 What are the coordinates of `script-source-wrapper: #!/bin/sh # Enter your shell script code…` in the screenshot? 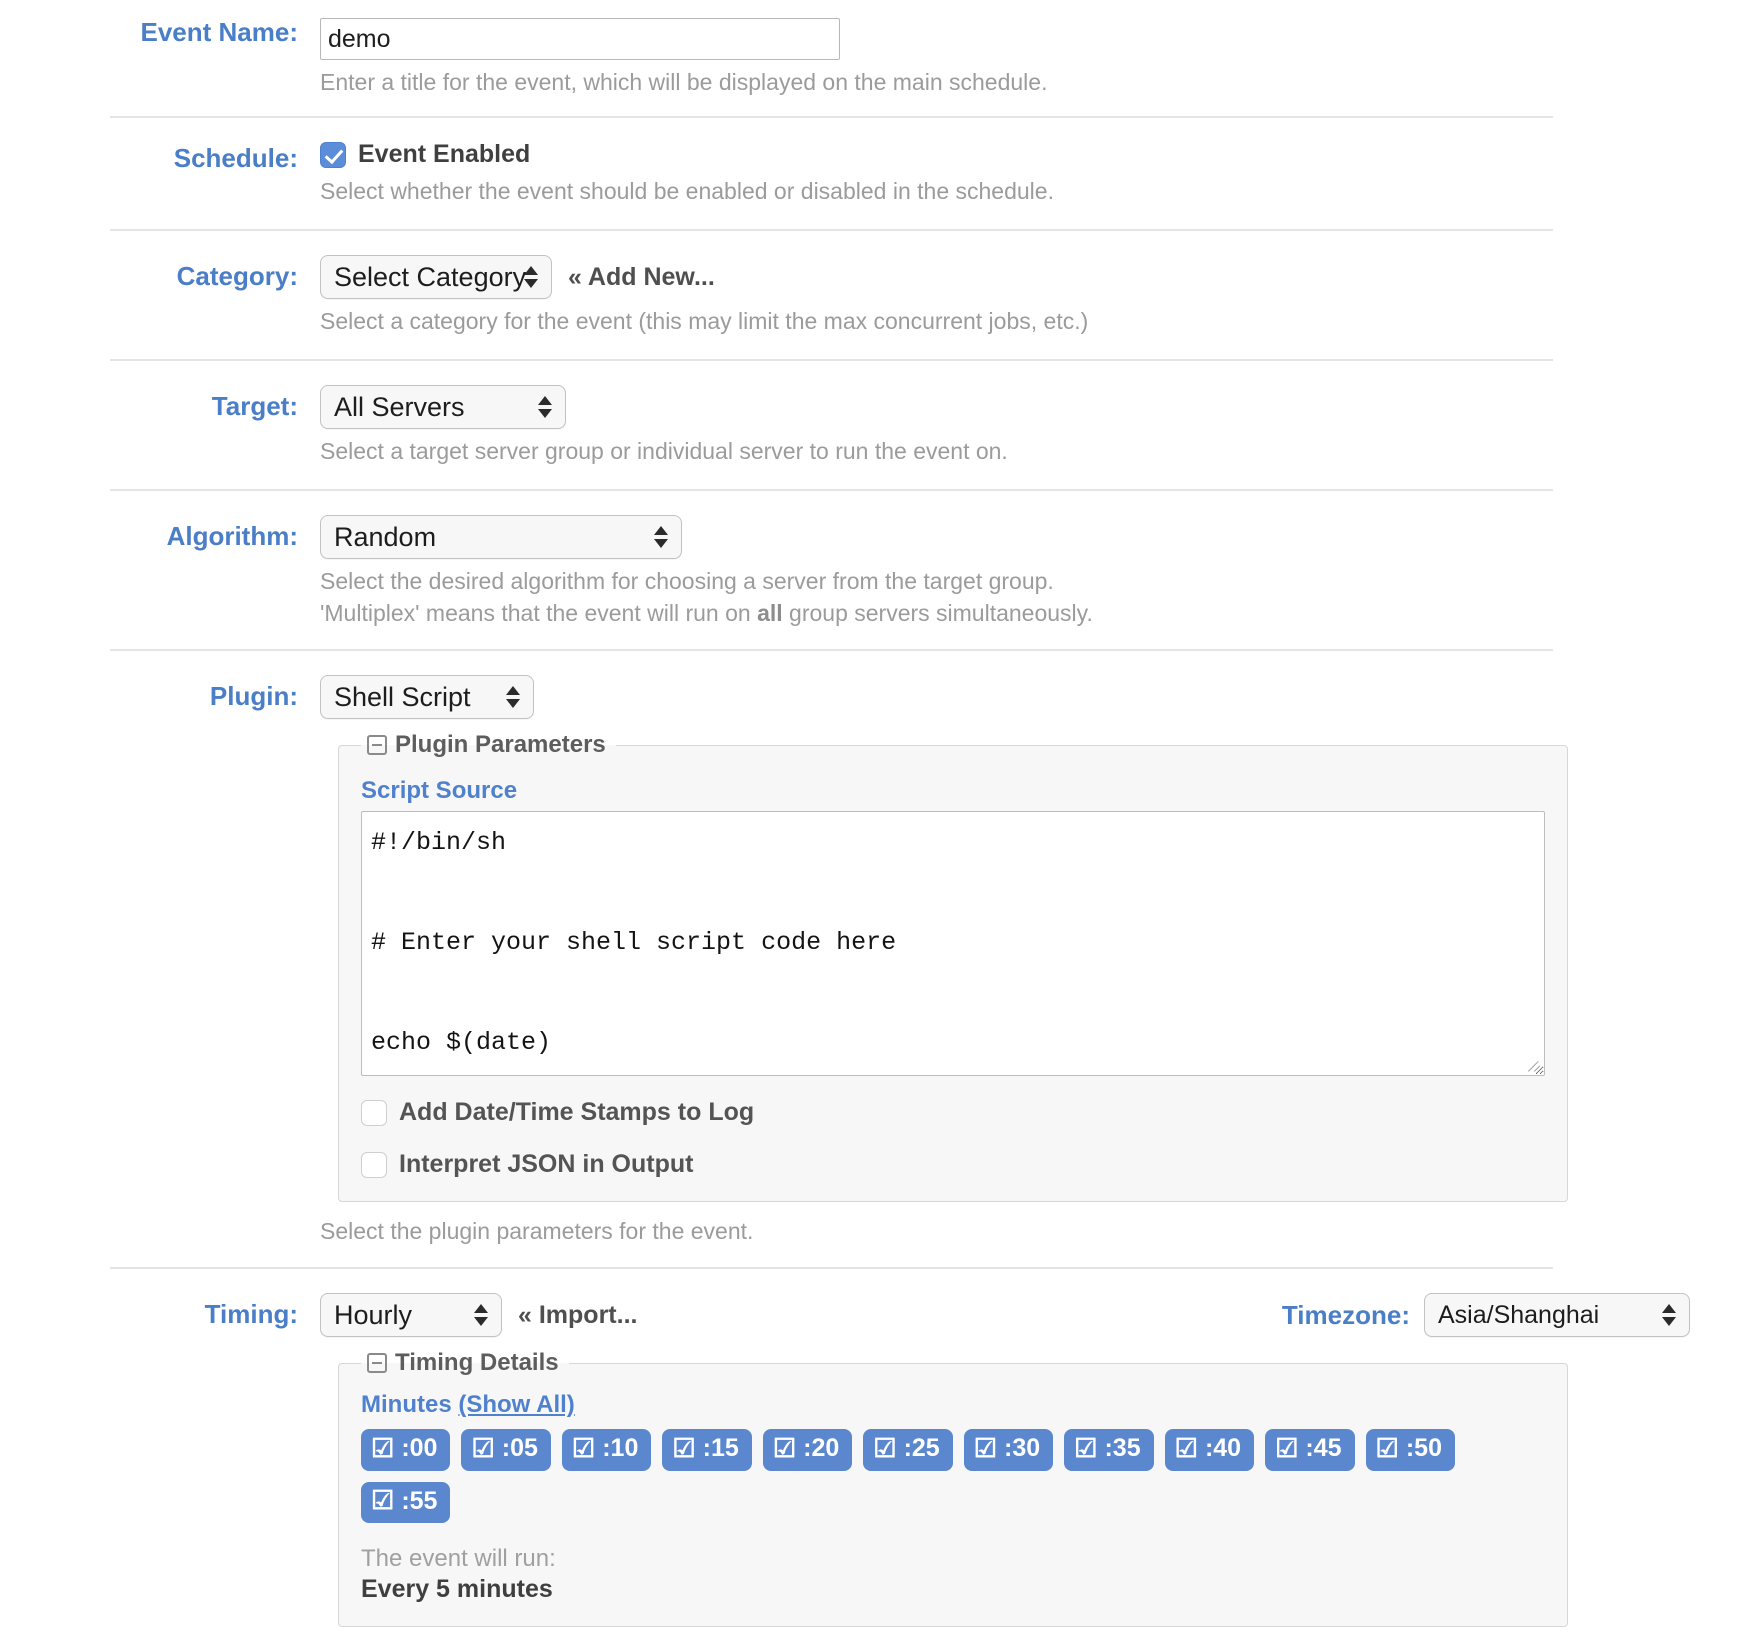 It's located at (953, 944).